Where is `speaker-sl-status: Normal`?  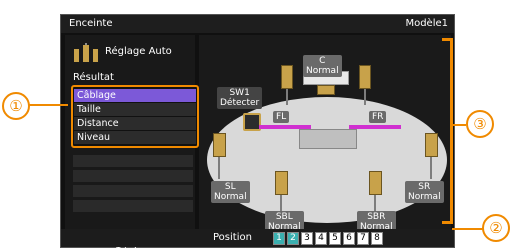 speaker-sl-status: Normal is located at coordinates (230, 197).